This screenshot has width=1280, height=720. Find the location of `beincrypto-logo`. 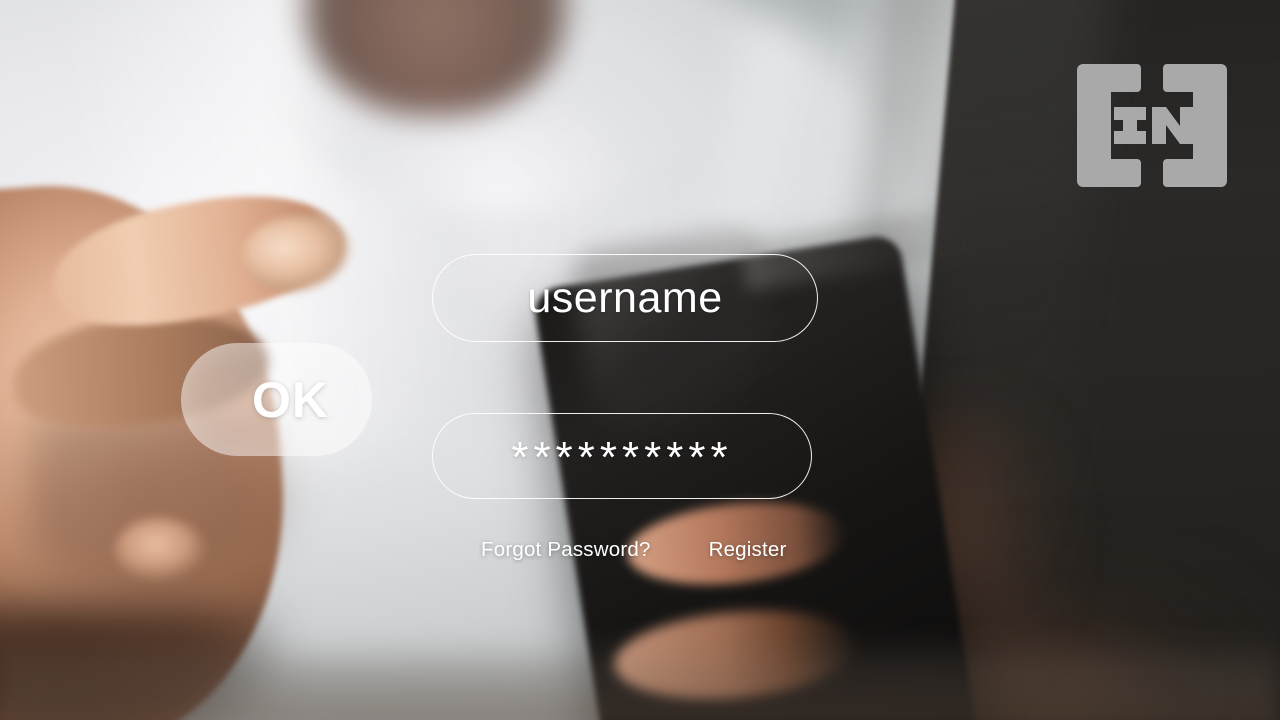

beincrypto-logo is located at coordinates (1152, 125).